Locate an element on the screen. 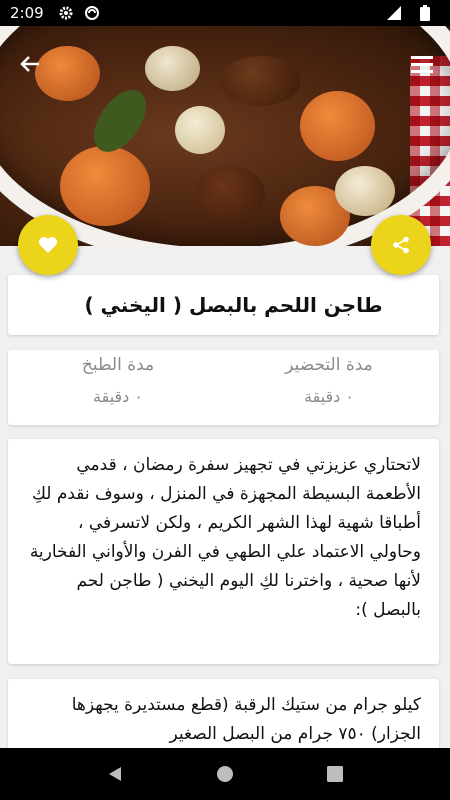 Image resolution: width=450 pixels, height=800 pixels. battery-icon is located at coordinates (425, 13).